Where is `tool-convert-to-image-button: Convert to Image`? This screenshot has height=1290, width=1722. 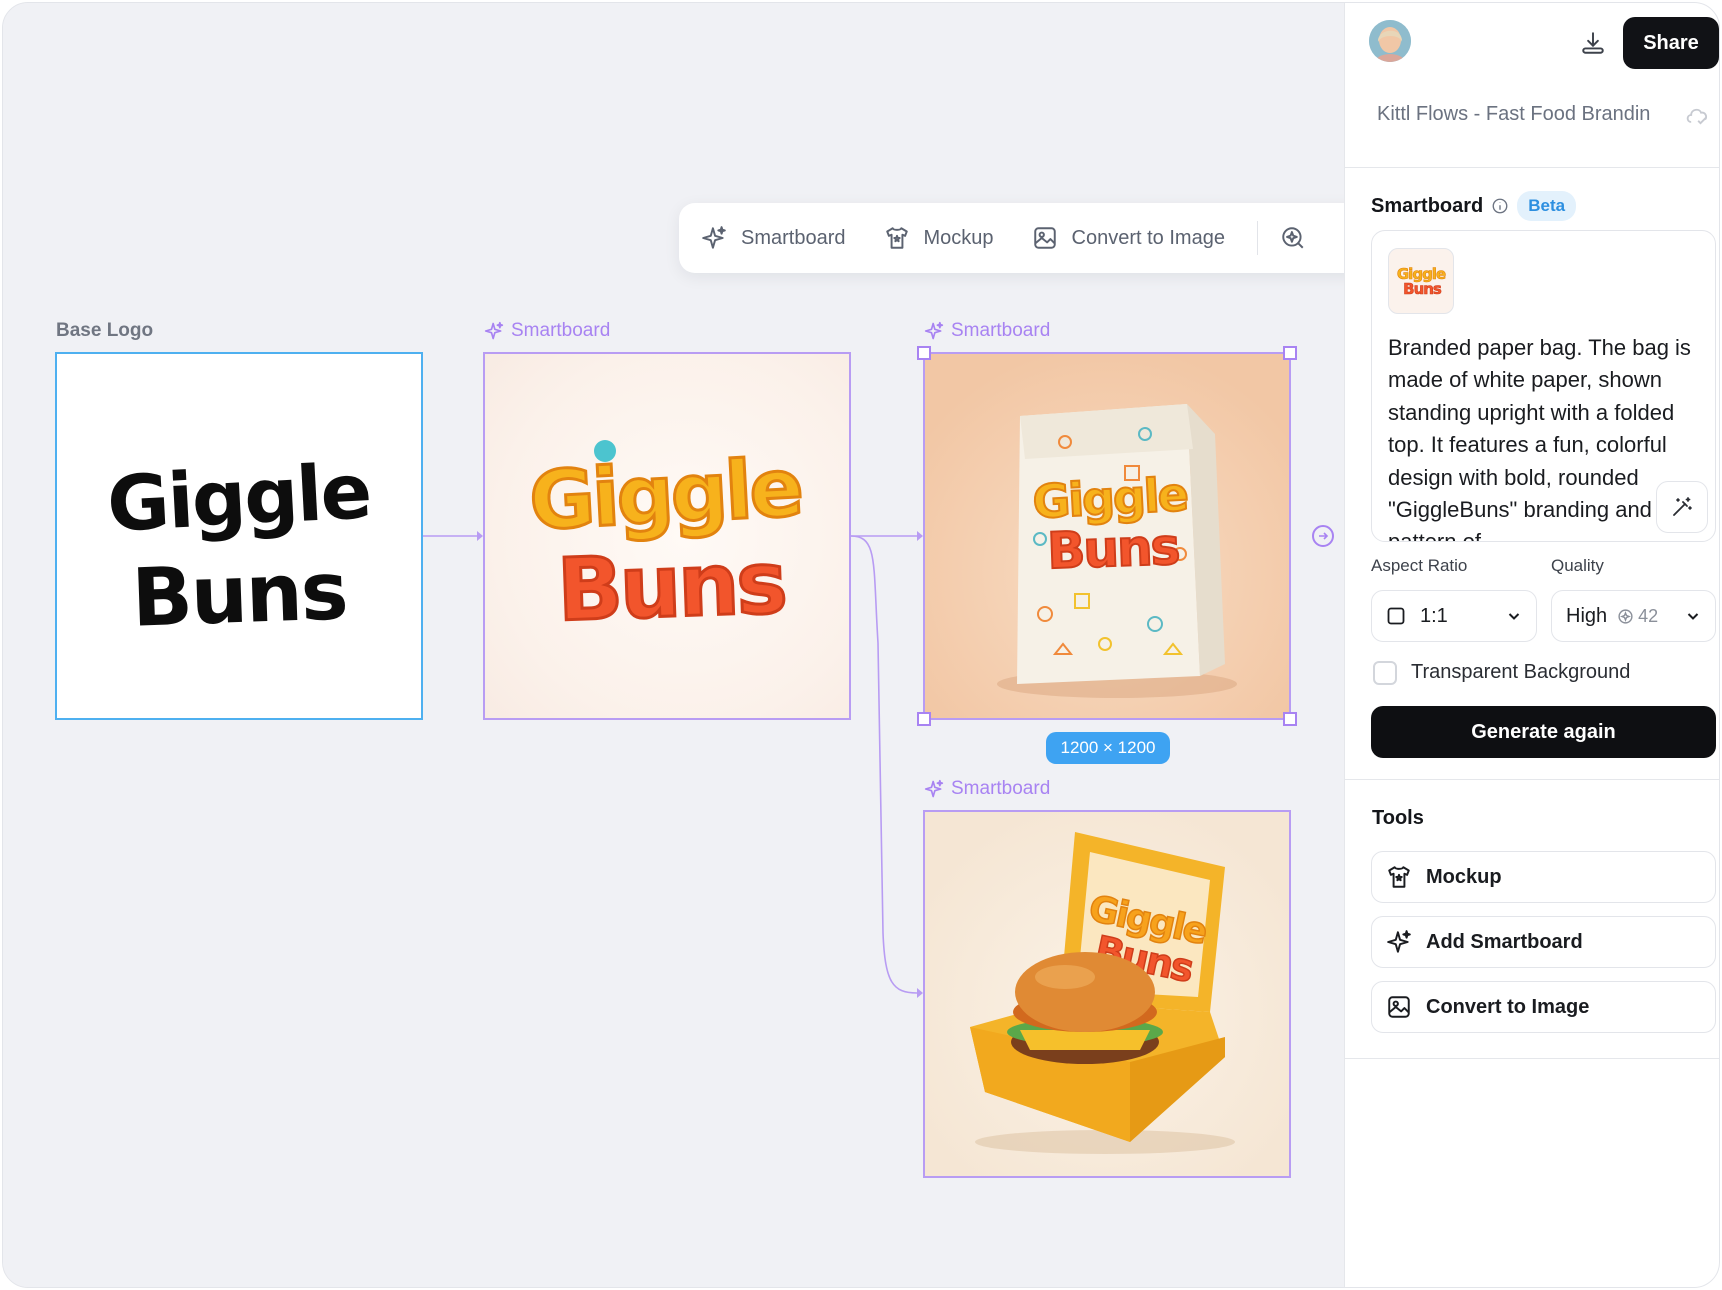
tool-convert-to-image-button: Convert to Image is located at coordinates (1543, 1007).